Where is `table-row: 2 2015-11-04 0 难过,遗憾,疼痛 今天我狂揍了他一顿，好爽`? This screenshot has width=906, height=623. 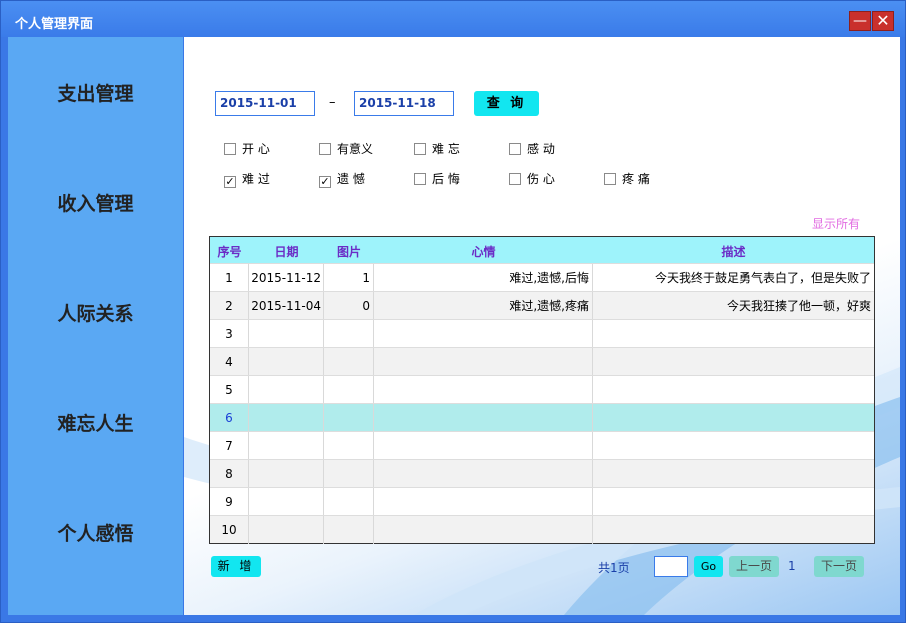 table-row: 2 2015-11-04 0 难过,遗憾,疼痛 今天我狂揍了他一顿，好爽 is located at coordinates (542, 305).